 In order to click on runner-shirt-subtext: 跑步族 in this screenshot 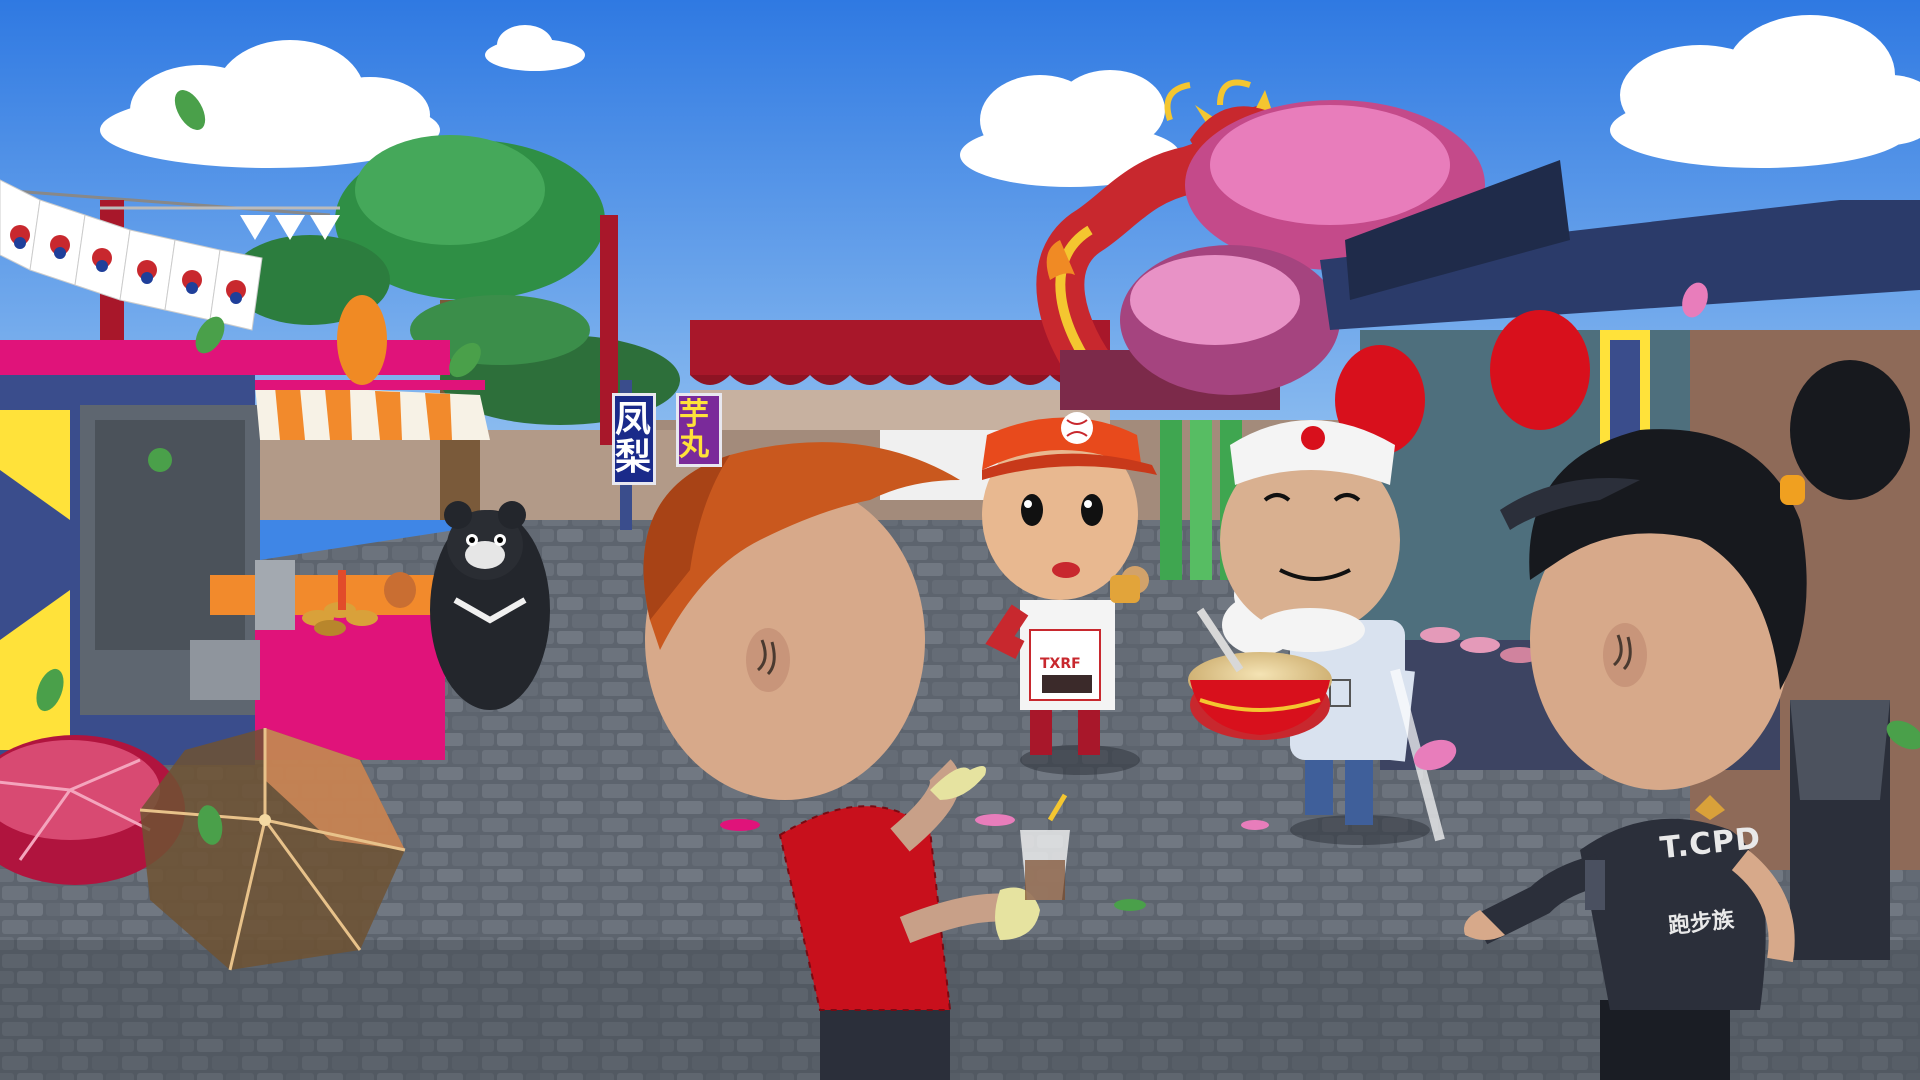, I will do `click(1701, 923)`.